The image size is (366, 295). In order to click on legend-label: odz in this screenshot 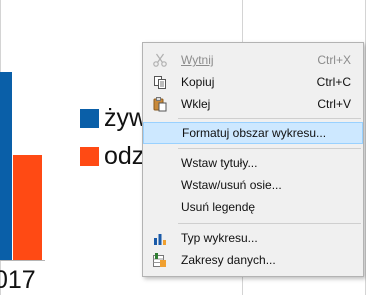, I will do `click(124, 156)`.